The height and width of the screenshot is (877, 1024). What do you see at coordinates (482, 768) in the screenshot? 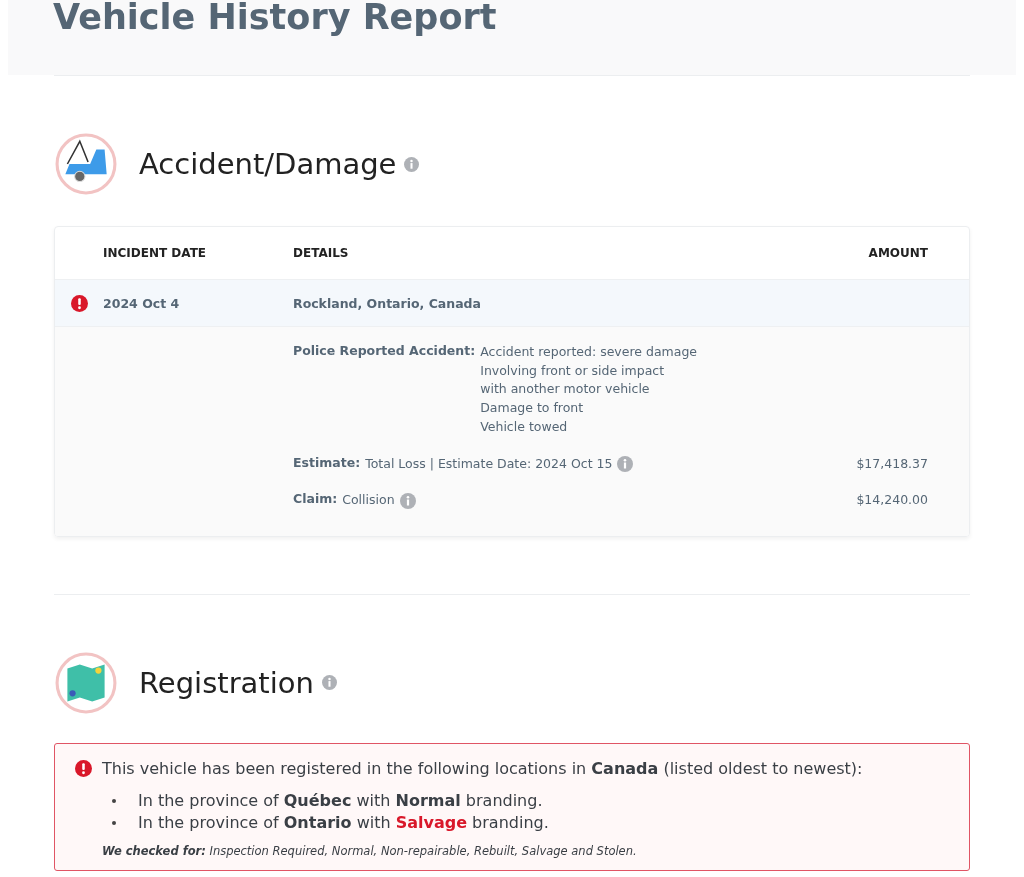
I see `notice-text: This vehicle has been registered in the following locations in Canada (listed oldest to newest):` at bounding box center [482, 768].